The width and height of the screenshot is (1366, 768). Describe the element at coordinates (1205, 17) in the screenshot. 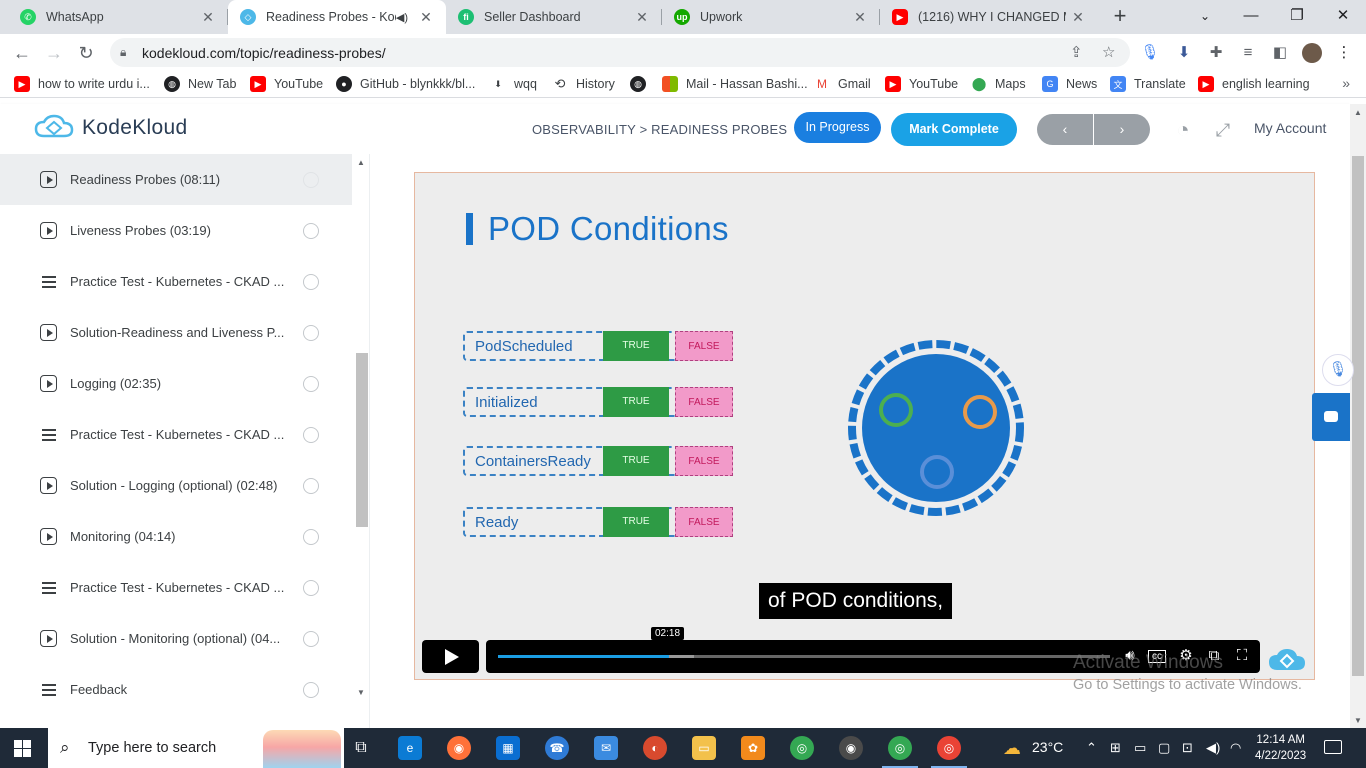

I see `tab-search-icon: ⌄` at that location.